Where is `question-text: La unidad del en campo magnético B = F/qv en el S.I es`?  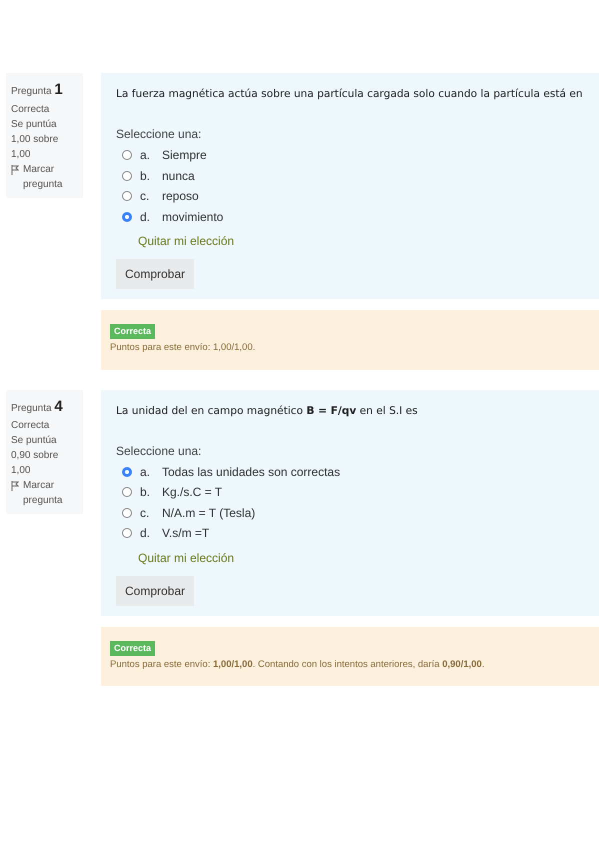 question-text: La unidad del en campo magnético B = F/qv en el S.I es is located at coordinates (267, 411).